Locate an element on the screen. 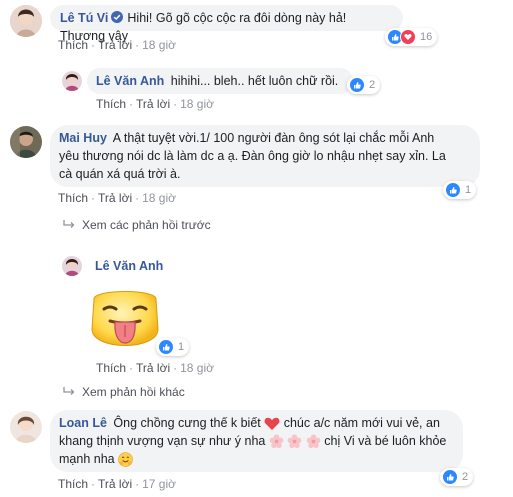 Image resolution: width=513 pixels, height=497 pixels. red-heart-icon is located at coordinates (272, 423).